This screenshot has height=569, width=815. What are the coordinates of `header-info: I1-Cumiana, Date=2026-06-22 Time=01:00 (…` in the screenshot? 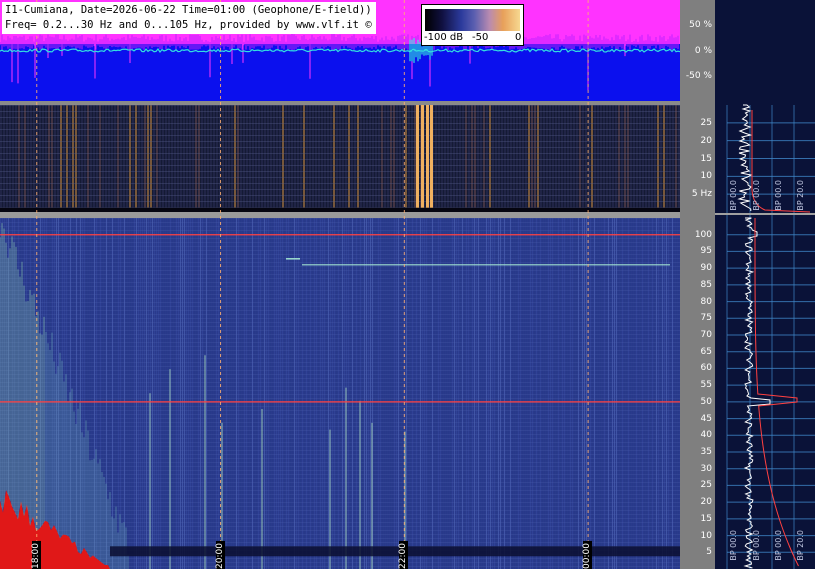 It's located at (189, 18).